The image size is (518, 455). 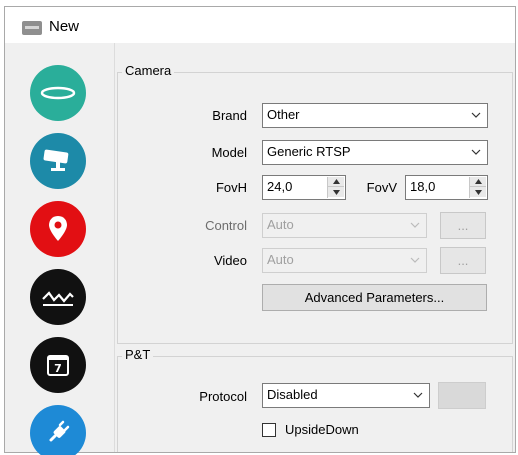 What do you see at coordinates (260, 25) in the screenshot?
I see `title-bar: New` at bounding box center [260, 25].